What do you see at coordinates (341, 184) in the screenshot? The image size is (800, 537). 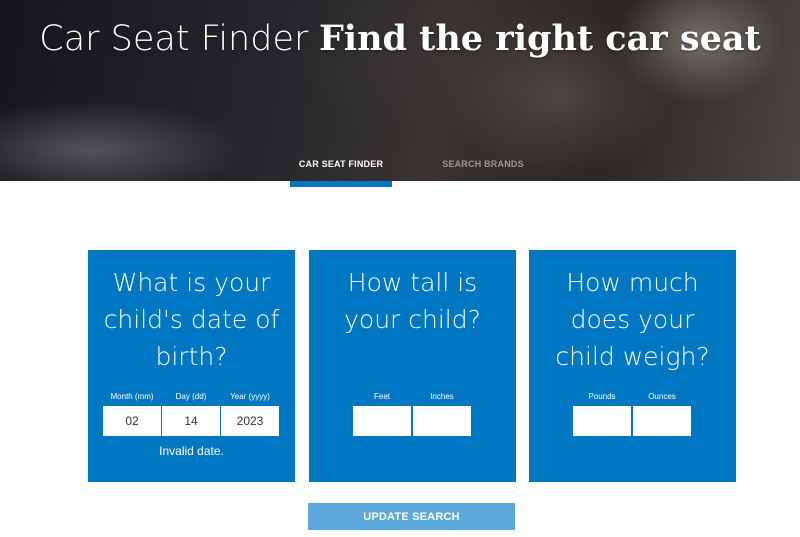 I see `active-tab-indicator` at bounding box center [341, 184].